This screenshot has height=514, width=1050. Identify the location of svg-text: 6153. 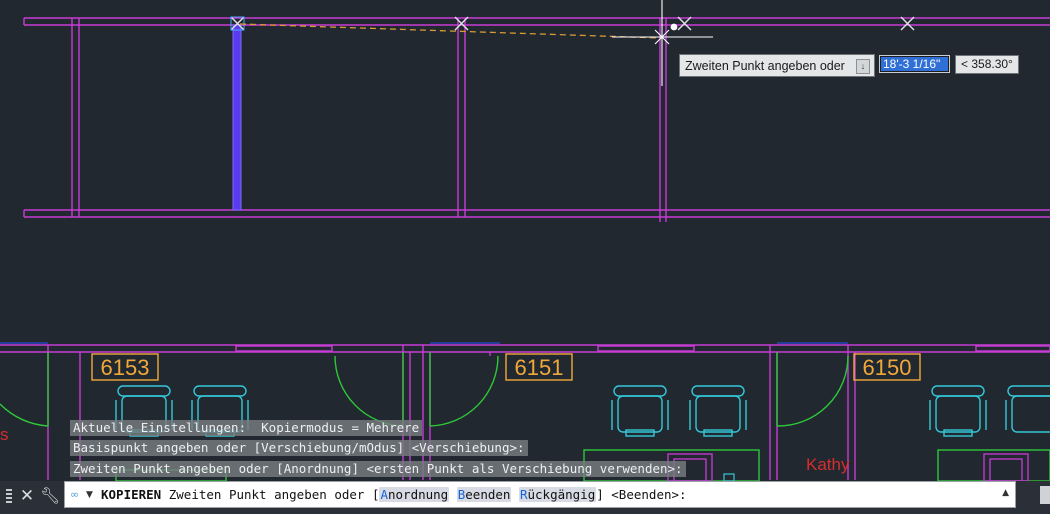
(125, 367).